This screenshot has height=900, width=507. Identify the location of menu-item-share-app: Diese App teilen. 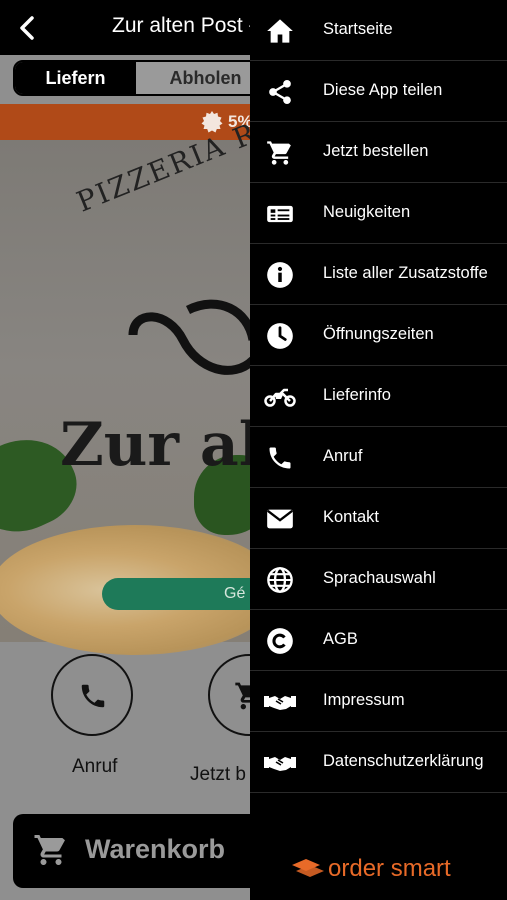
(378, 91).